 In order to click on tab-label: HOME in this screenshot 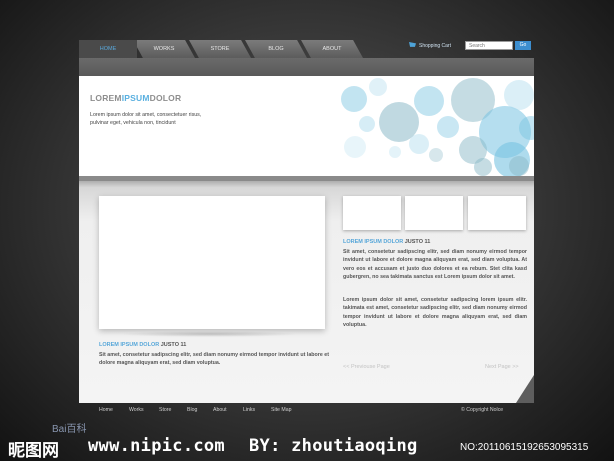, I will do `click(108, 49)`.